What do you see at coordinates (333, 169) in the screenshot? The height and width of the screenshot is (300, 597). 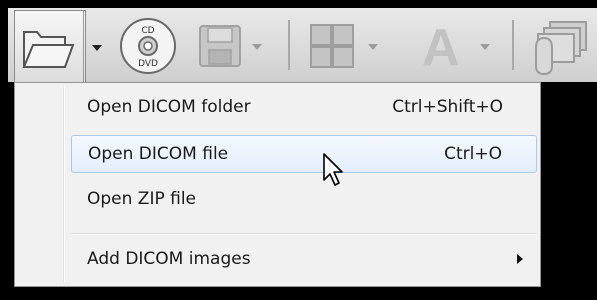 I see `mouse-pointer-icon` at bounding box center [333, 169].